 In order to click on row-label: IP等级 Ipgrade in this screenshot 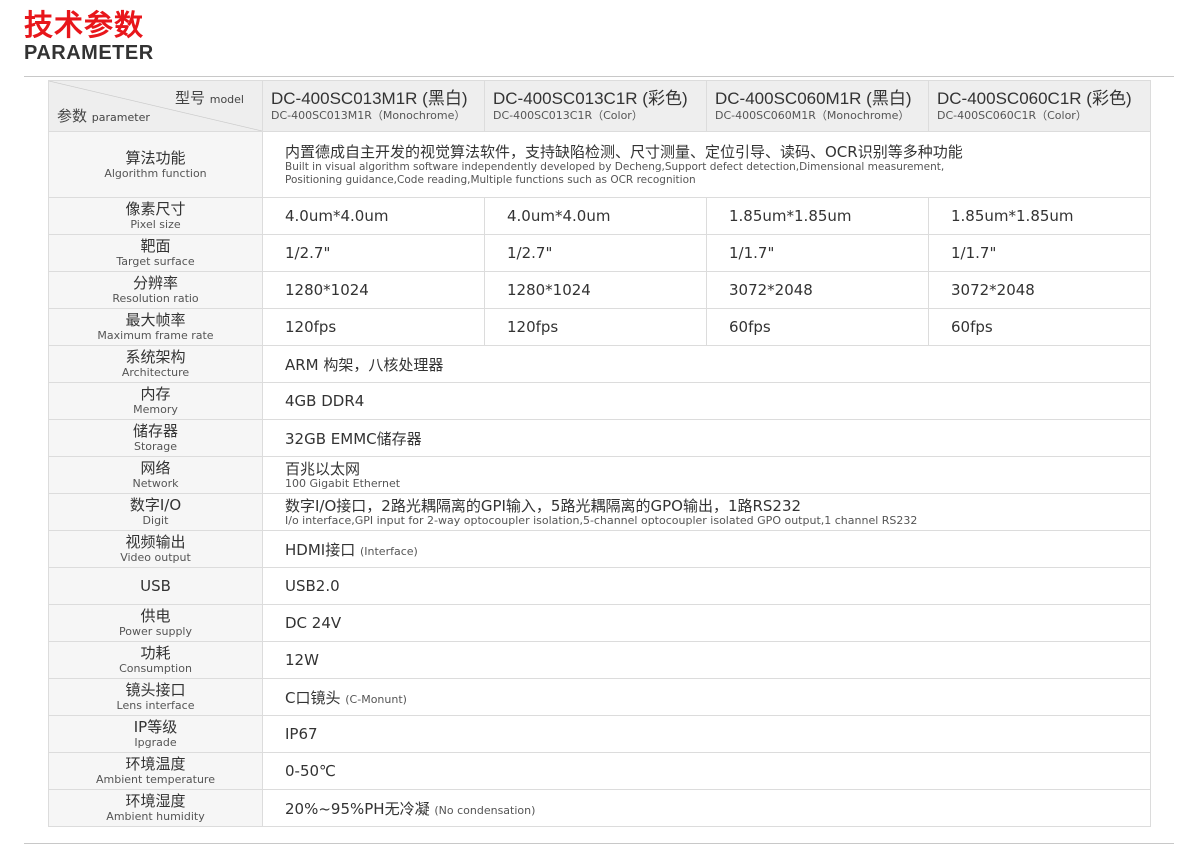, I will do `click(155, 734)`.